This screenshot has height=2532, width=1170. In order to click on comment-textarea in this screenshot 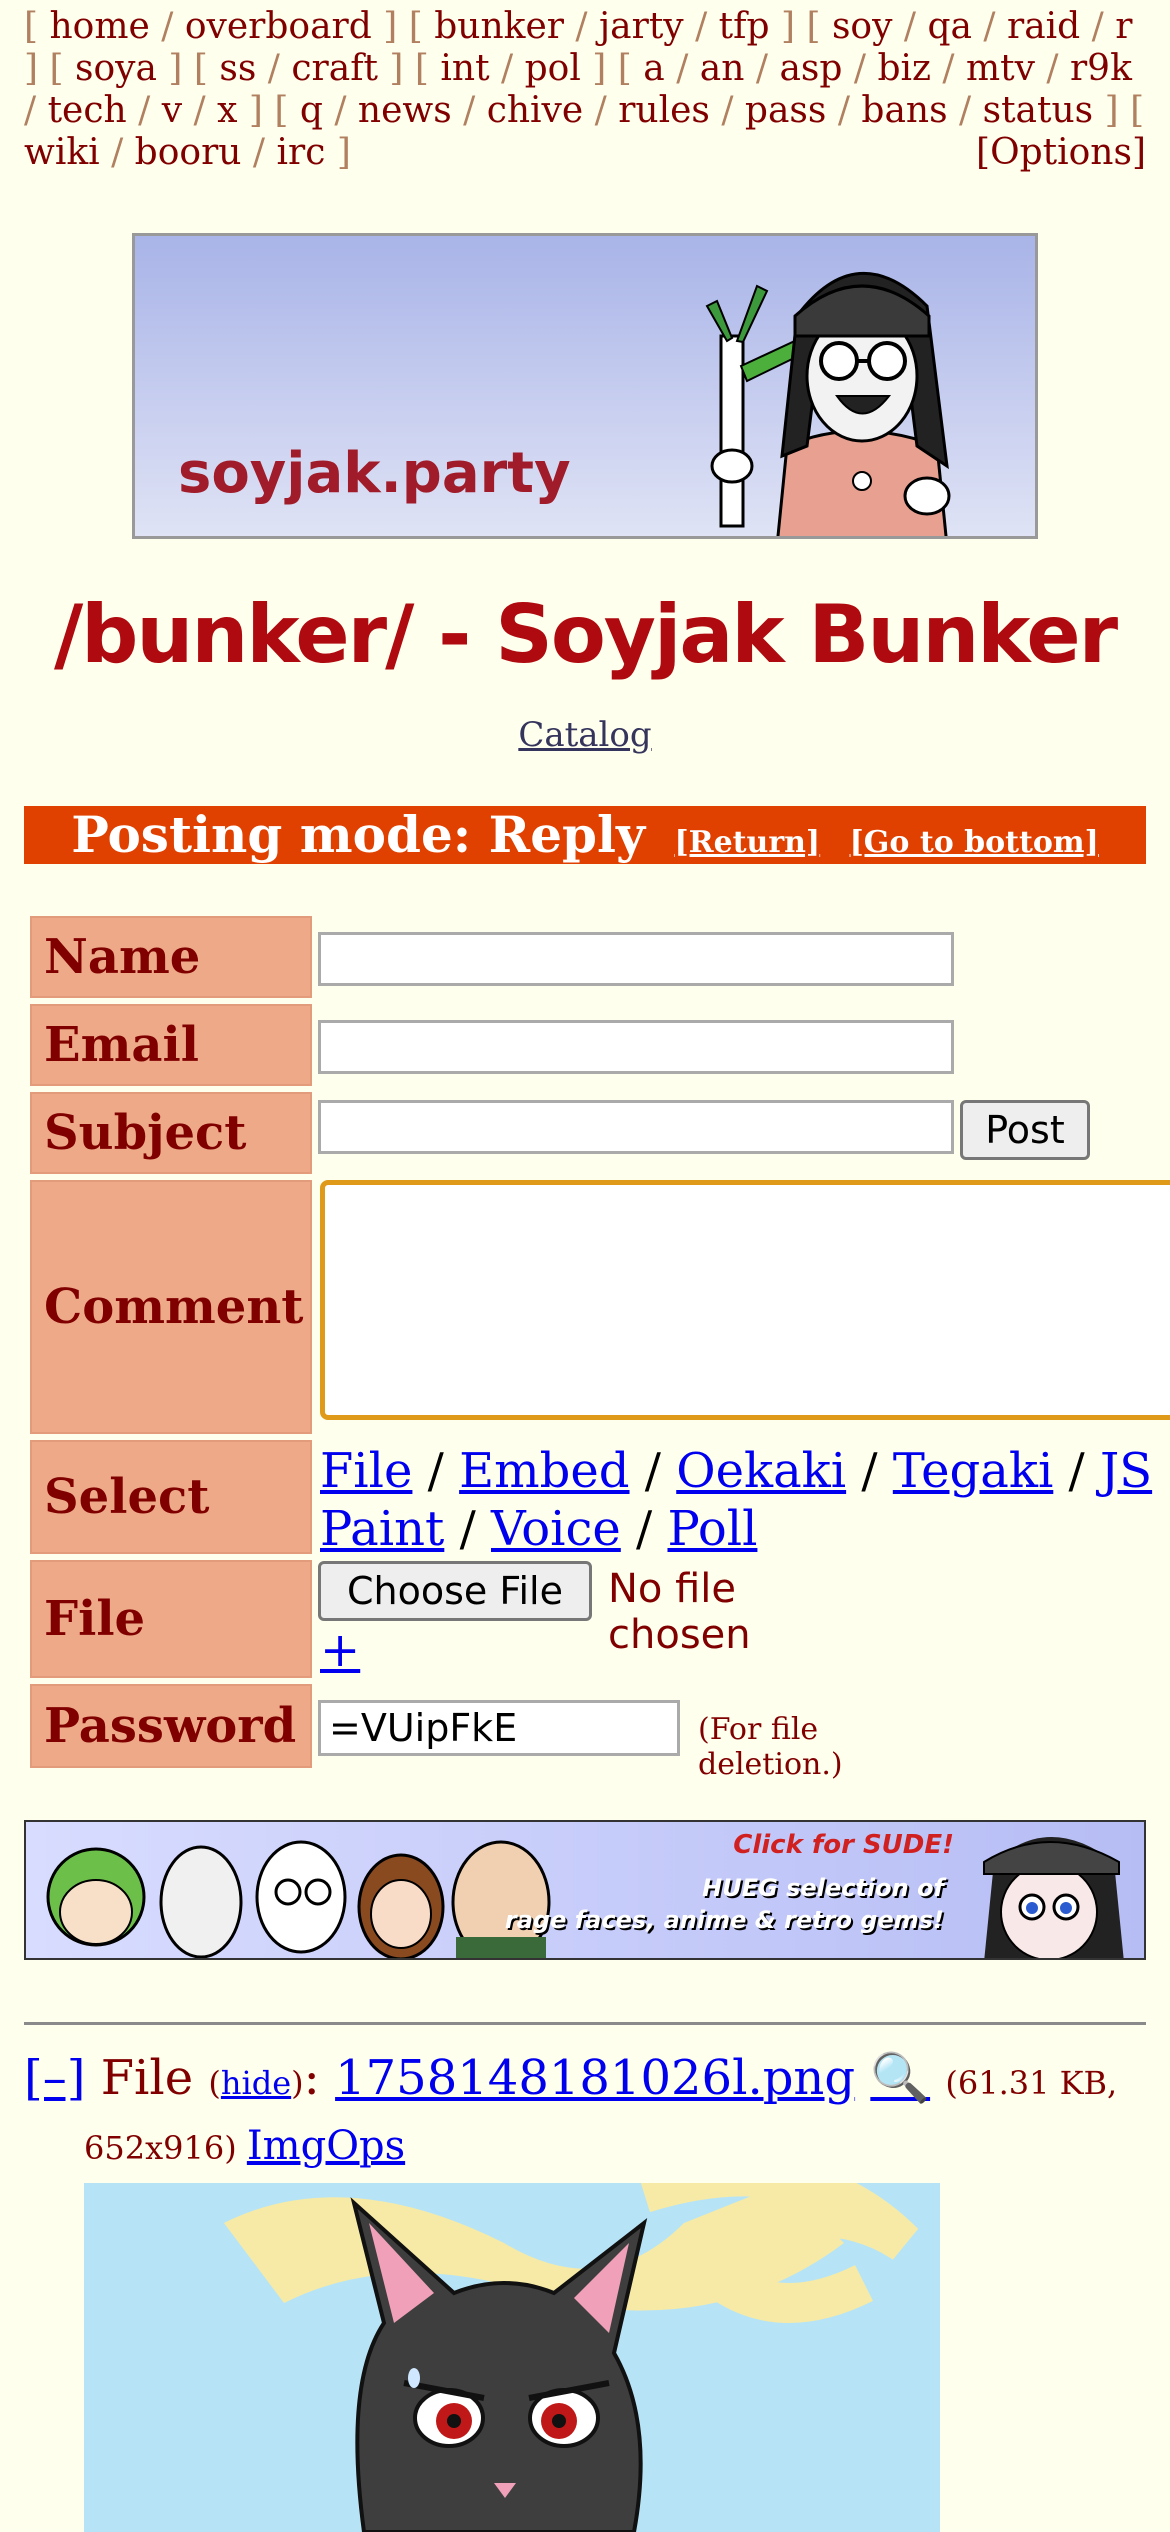, I will do `click(745, 1300)`.